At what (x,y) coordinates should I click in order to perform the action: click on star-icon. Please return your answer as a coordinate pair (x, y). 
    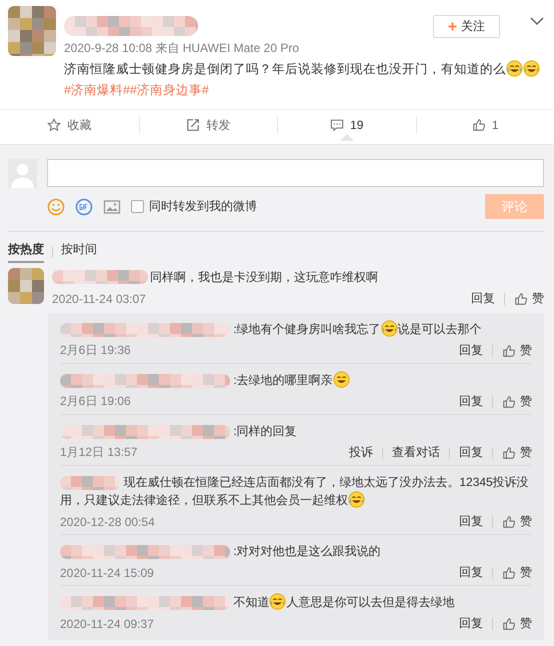
    Looking at the image, I should click on (54, 125).